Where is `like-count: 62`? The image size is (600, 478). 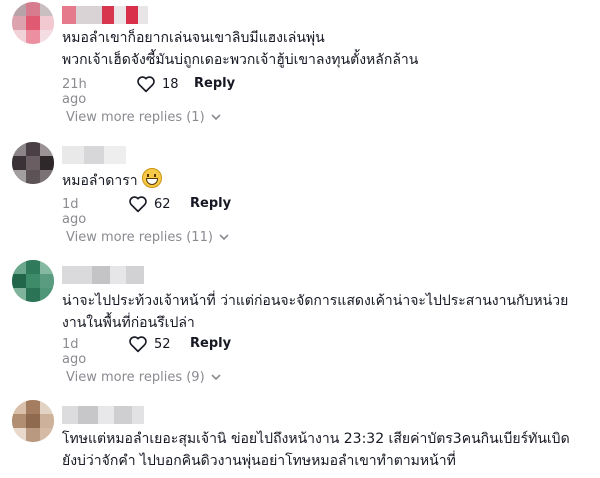
like-count: 62 is located at coordinates (162, 204).